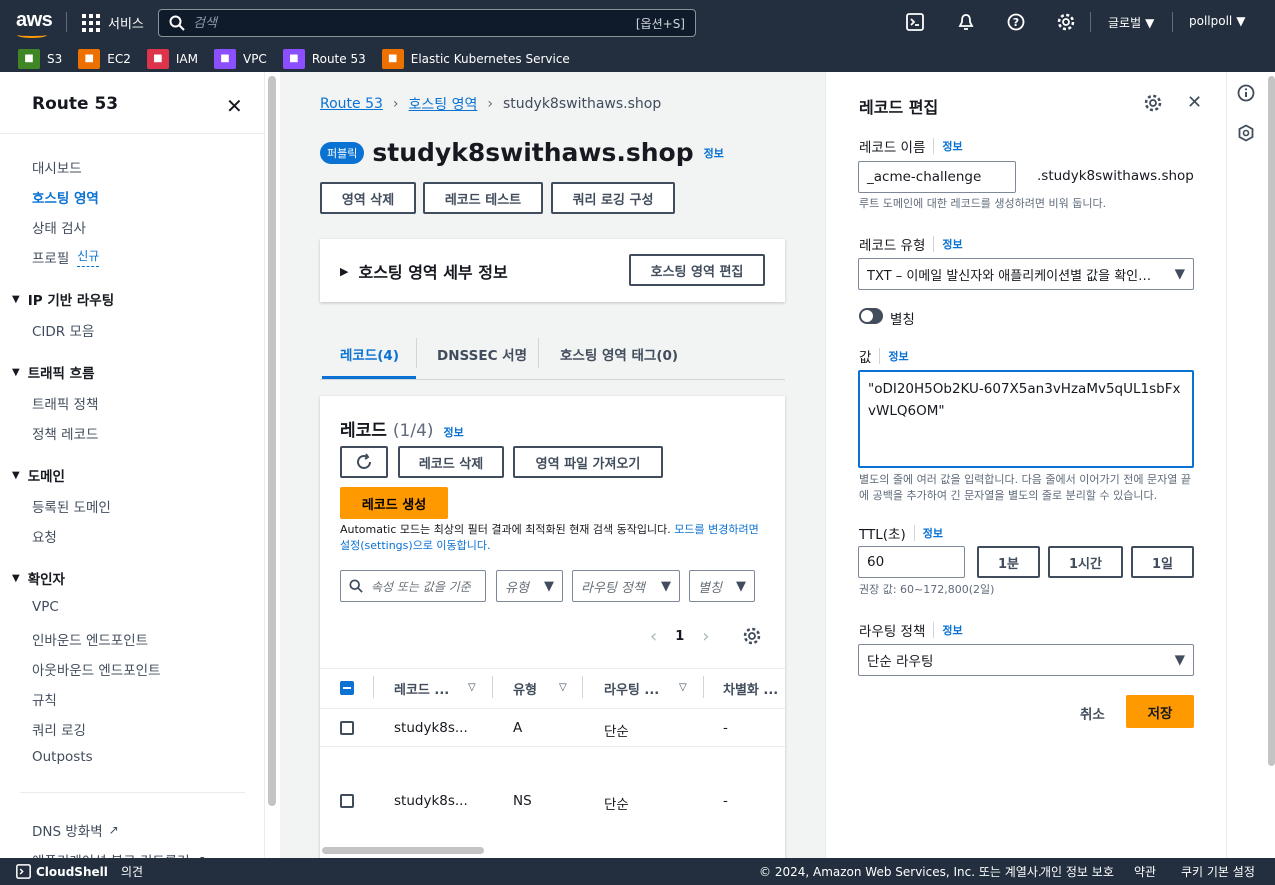 The height and width of the screenshot is (885, 1275). Describe the element at coordinates (871, 316) in the screenshot. I see `alias-toggle` at that location.